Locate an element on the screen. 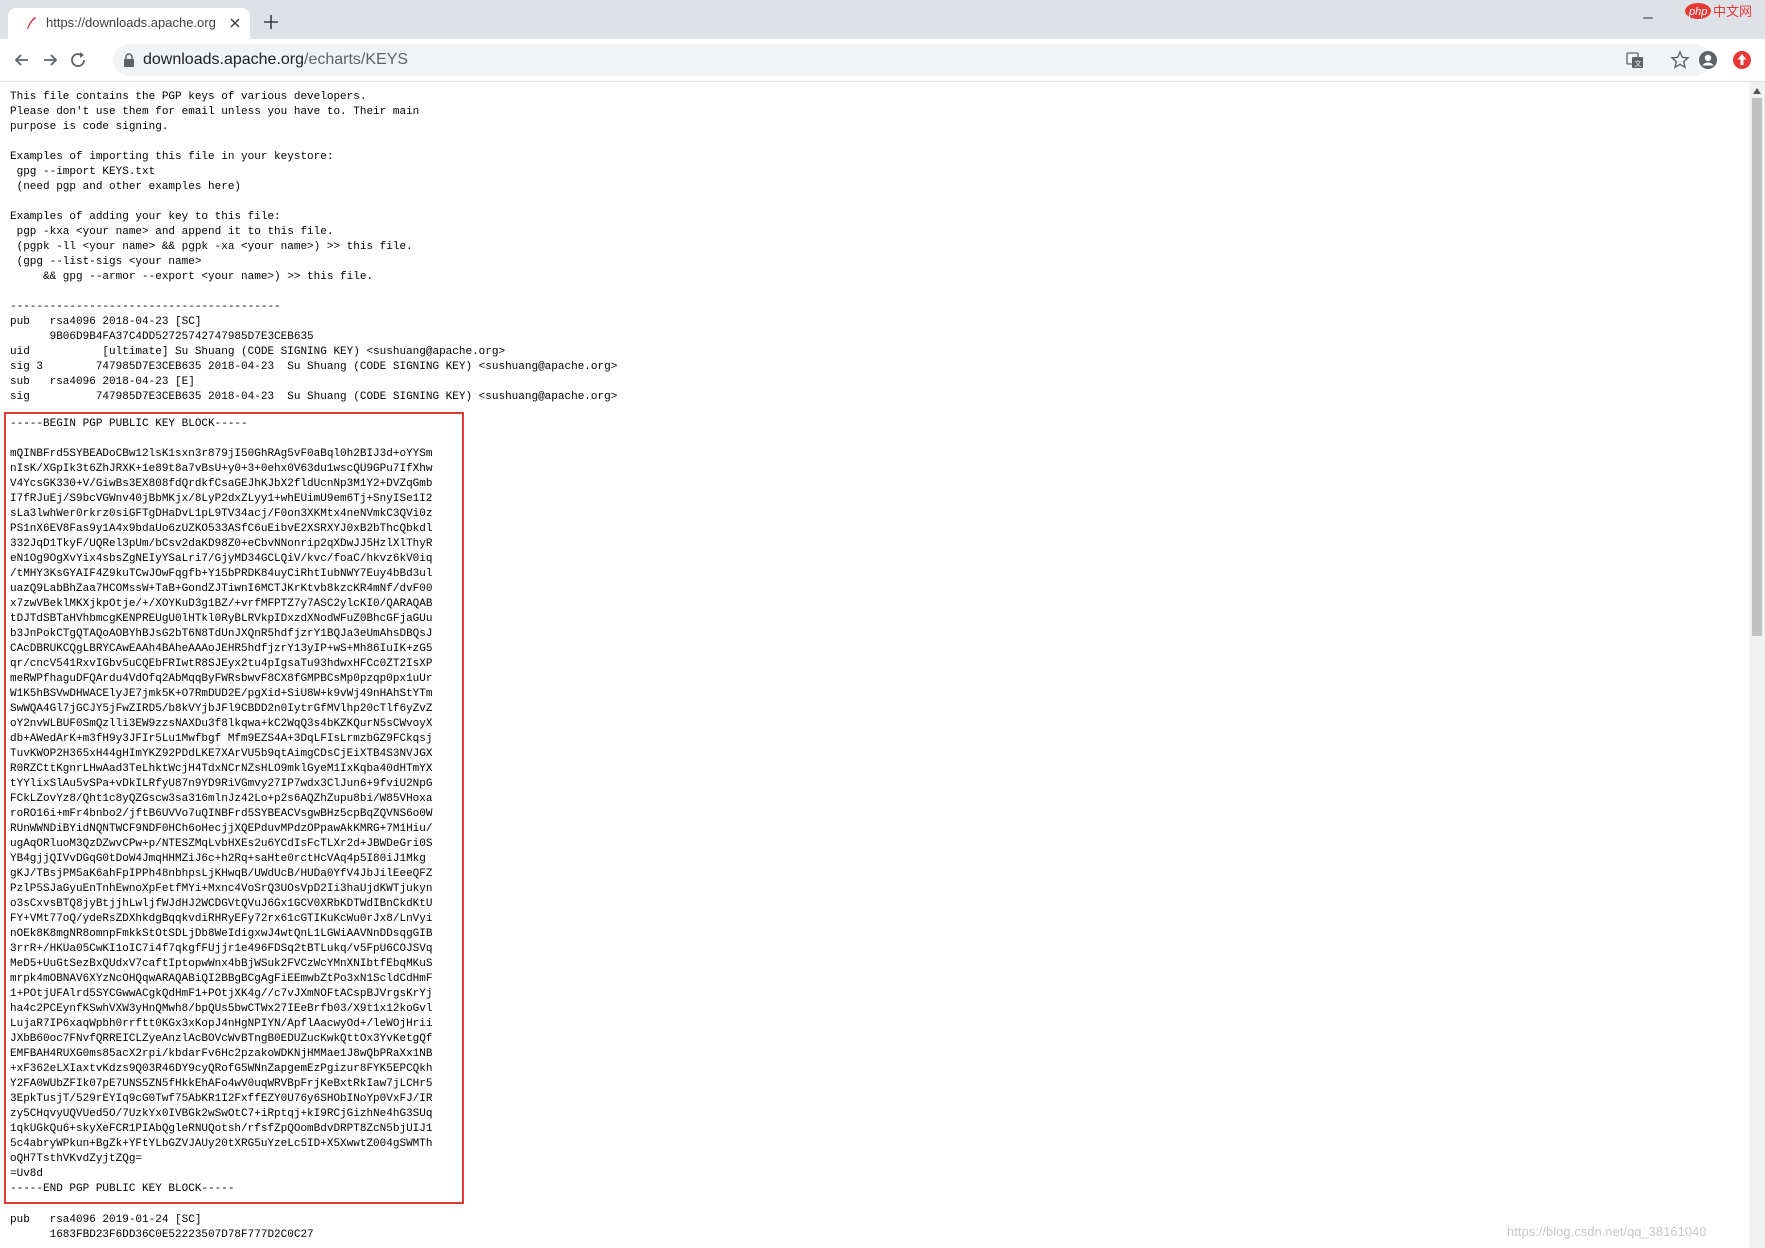 Image resolution: width=1765 pixels, height=1248 pixels. tab-bar: https://downloads.apache.org php 中文网 is located at coordinates (882, 19).